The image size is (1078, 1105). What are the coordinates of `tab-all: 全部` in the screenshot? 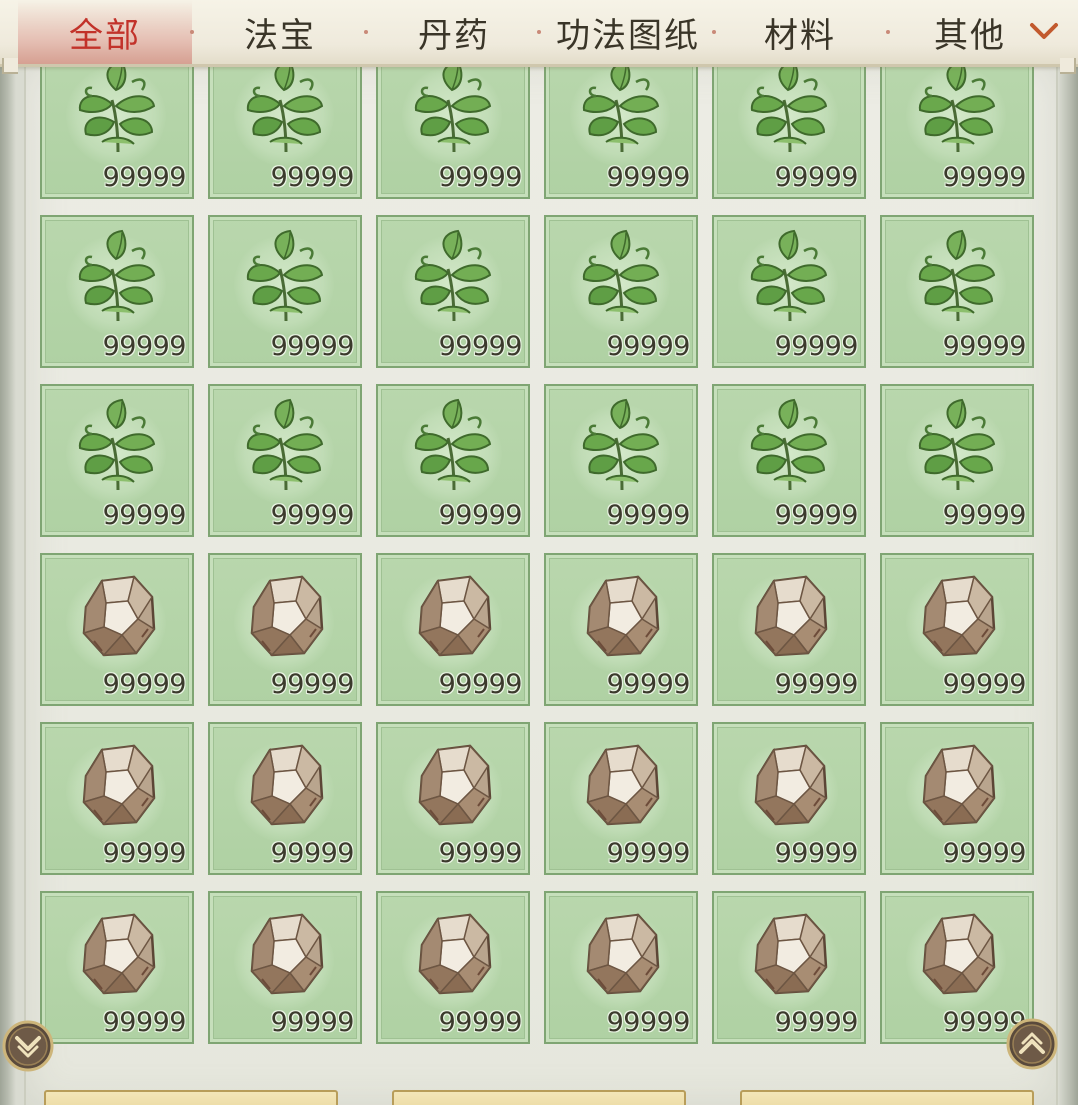 It's located at (105, 32).